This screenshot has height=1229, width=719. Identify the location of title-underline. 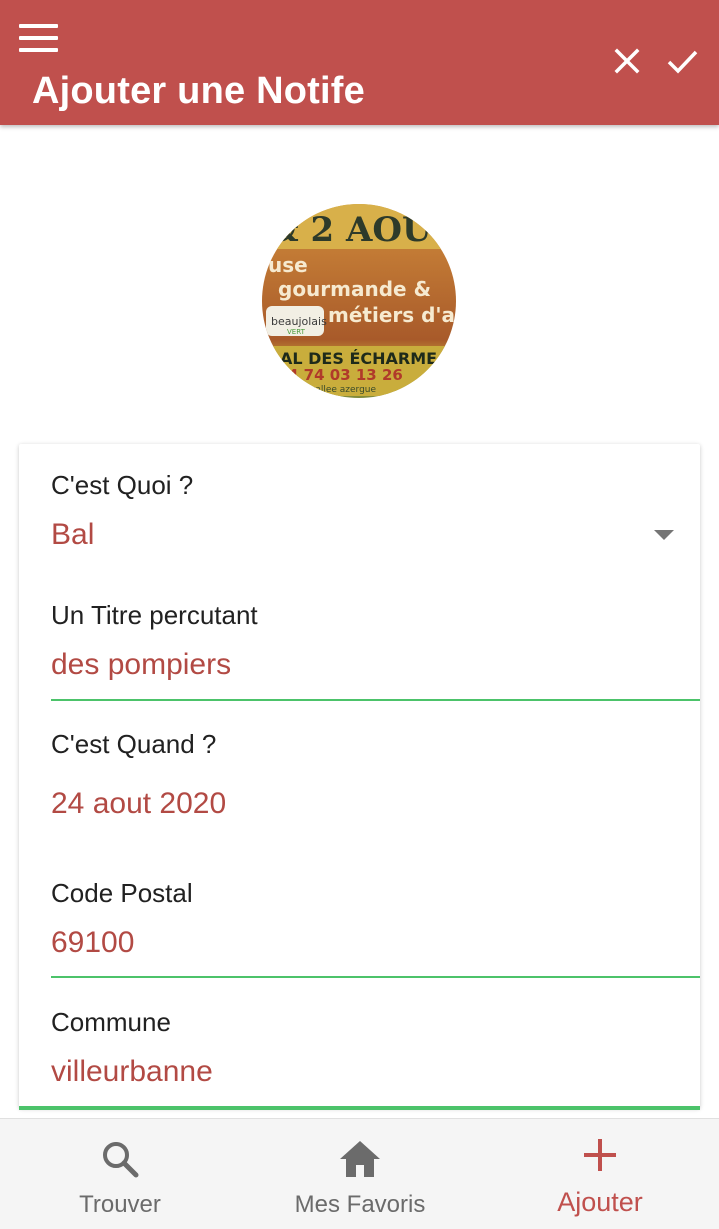
(375, 700).